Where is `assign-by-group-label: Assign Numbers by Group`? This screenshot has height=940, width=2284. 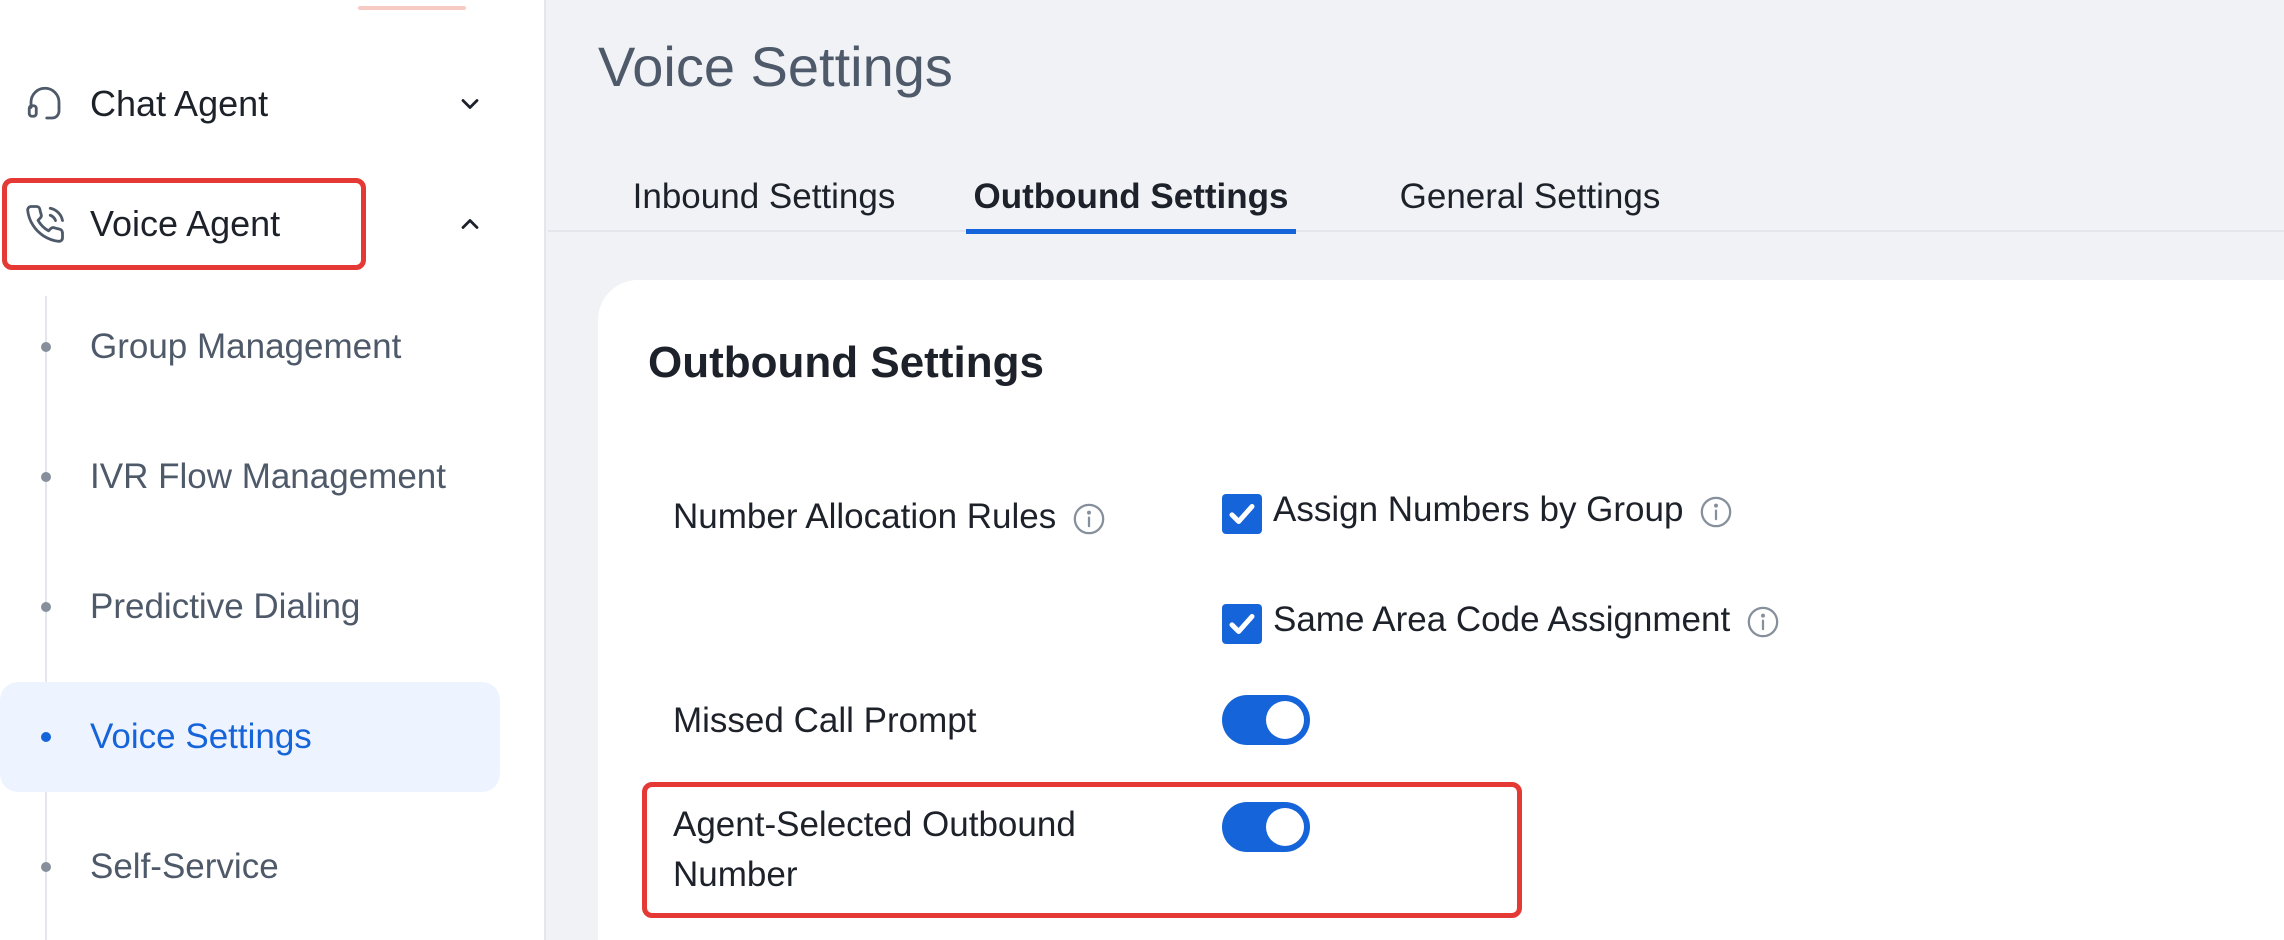
assign-by-group-label: Assign Numbers by Group is located at coordinates (1478, 509).